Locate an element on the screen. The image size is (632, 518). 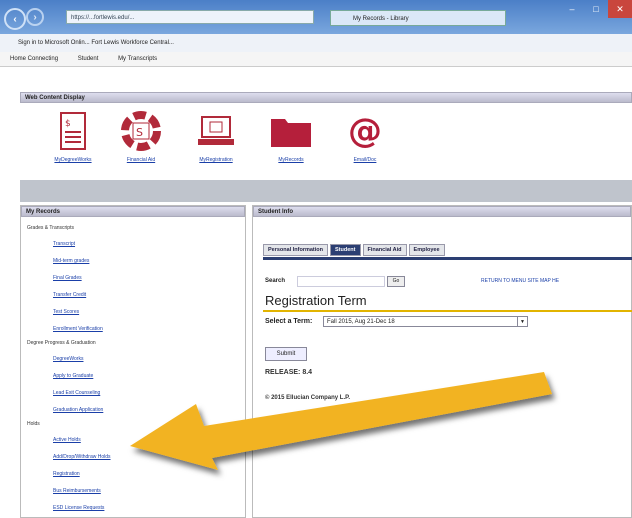
annotation-arrow-icon is located at coordinates (341, 421).